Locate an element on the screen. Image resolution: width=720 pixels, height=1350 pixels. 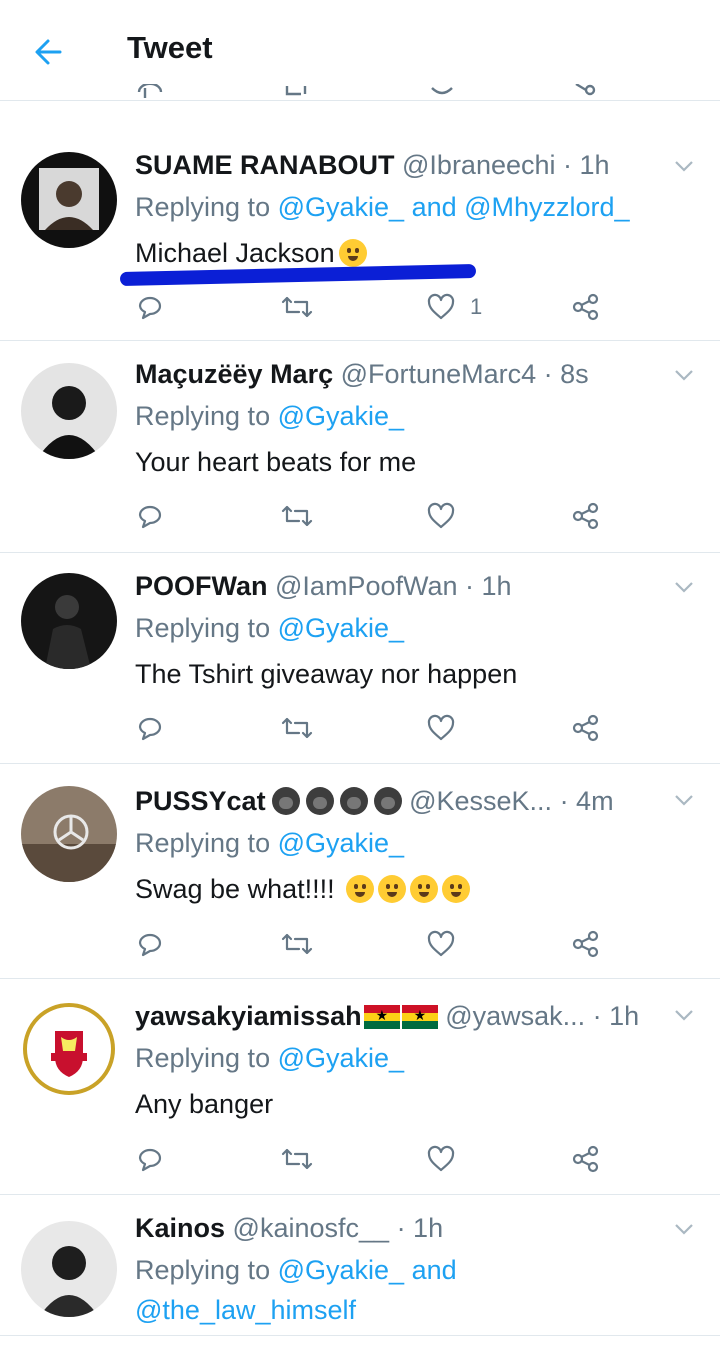
user-handle: @kainosfc__ is located at coordinates (311, 1228).